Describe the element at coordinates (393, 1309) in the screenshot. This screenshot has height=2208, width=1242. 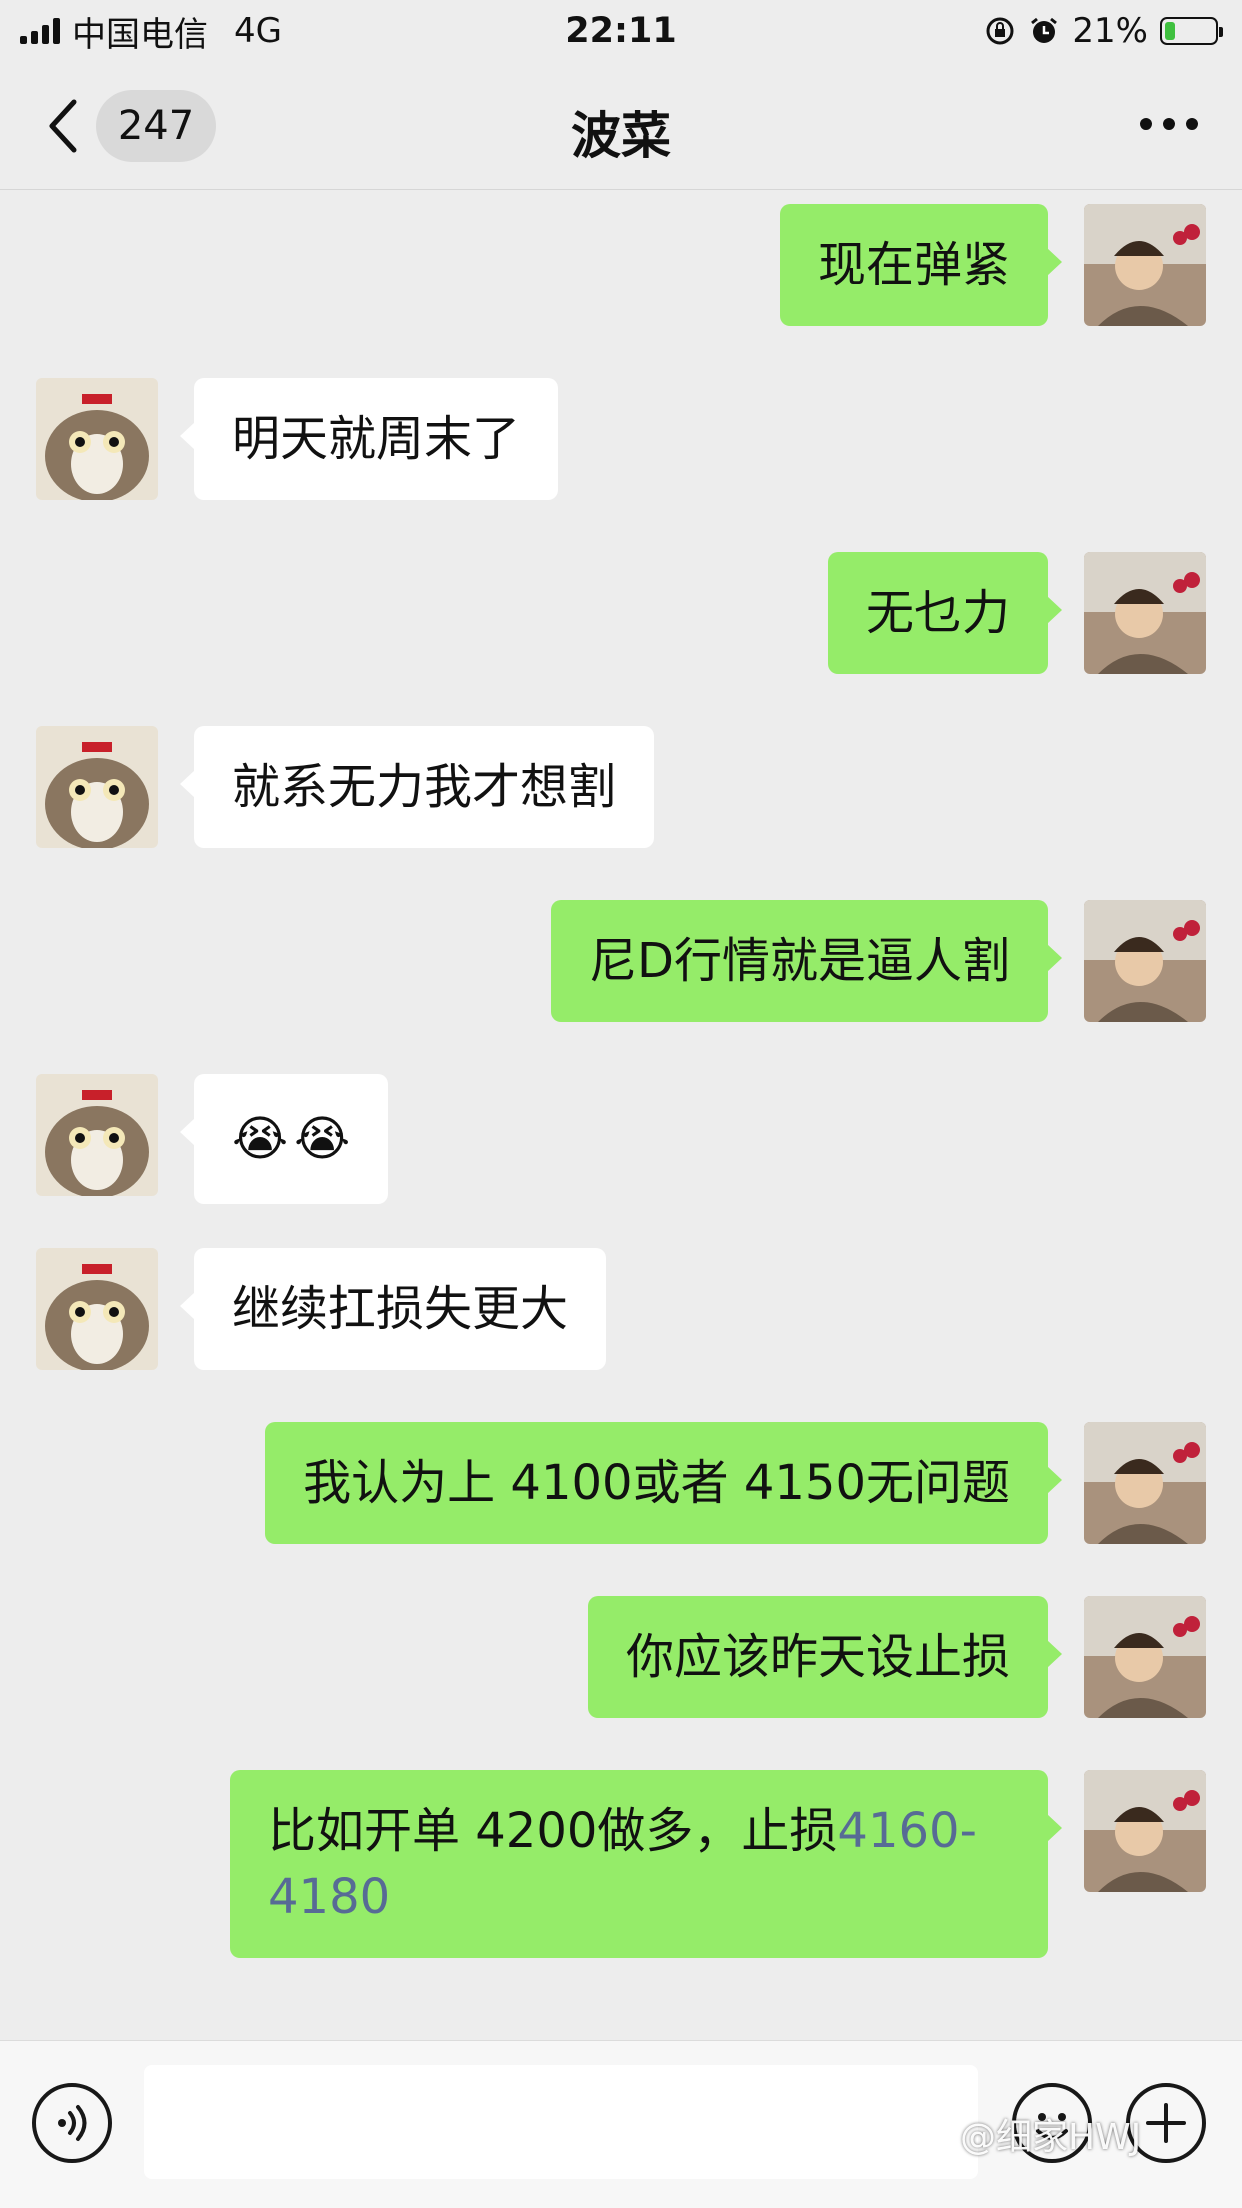
I see `message-bubble: 继续扛损失更大` at that location.